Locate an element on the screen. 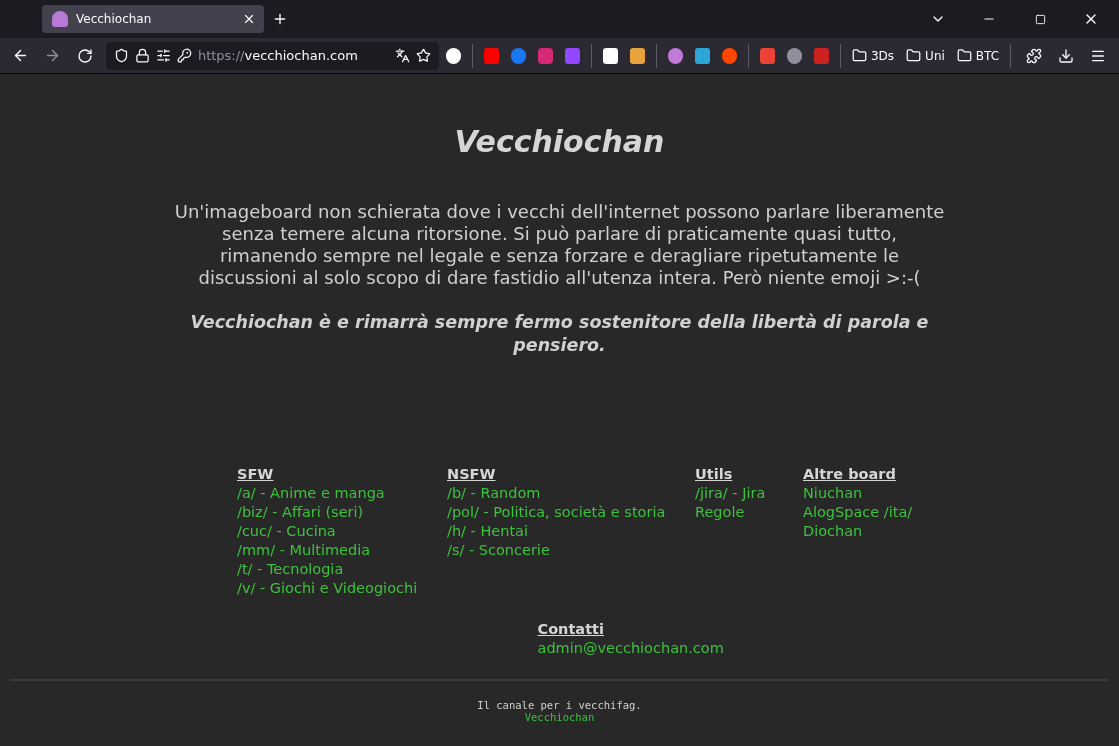  address-bar: https://vecchiochan.com is located at coordinates (272, 55).